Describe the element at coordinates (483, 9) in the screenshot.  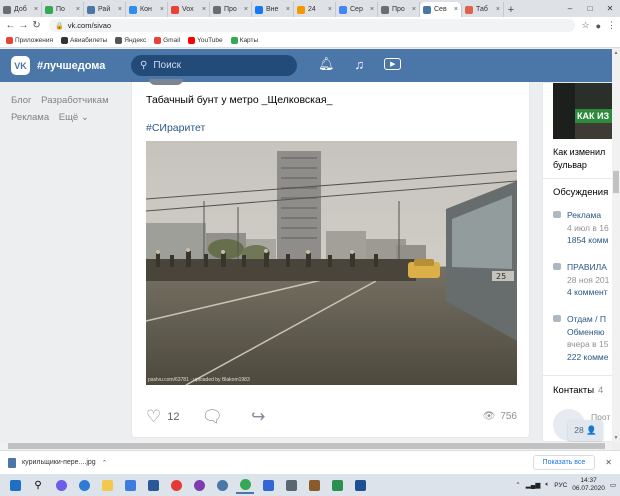
I see `browser-tab: Таб ×` at that location.